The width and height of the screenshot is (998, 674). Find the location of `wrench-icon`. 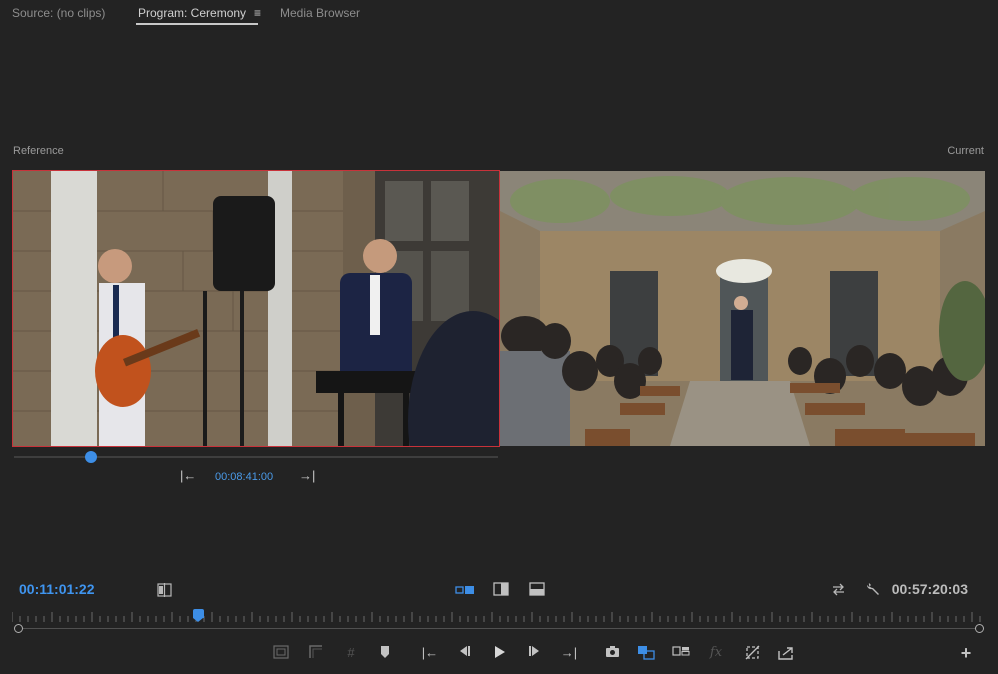

wrench-icon is located at coordinates (873, 591).